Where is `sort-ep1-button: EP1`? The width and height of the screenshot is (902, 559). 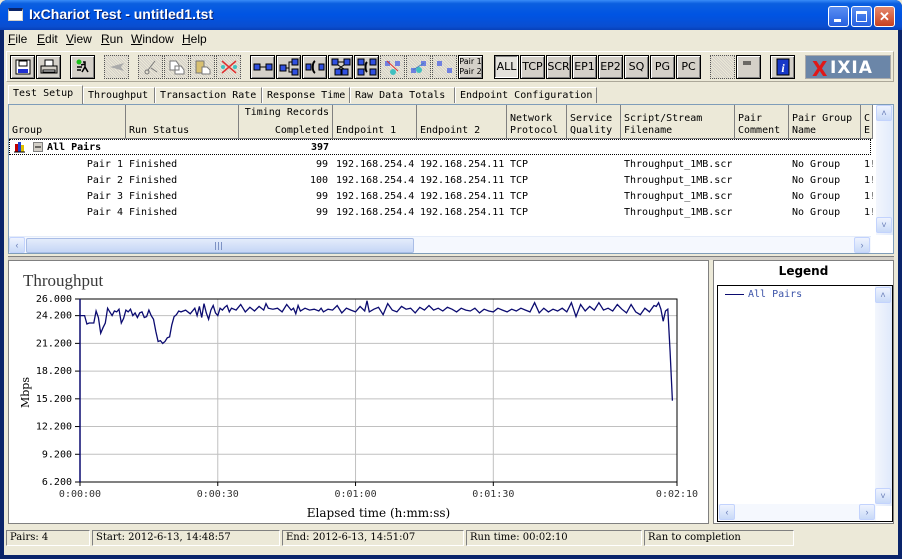 sort-ep1-button: EP1 is located at coordinates (584, 67).